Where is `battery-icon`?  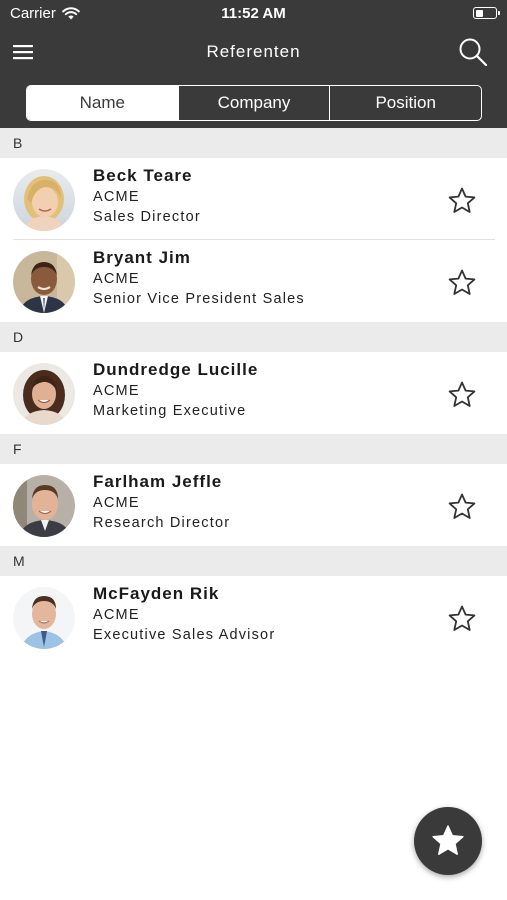 battery-icon is located at coordinates (486, 13).